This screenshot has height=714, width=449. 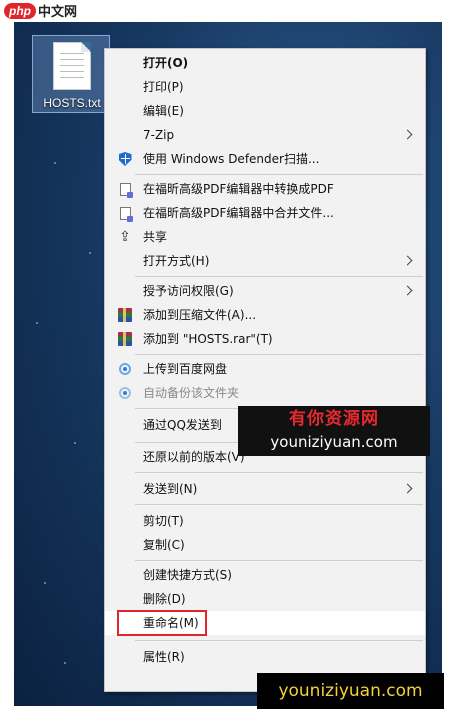 What do you see at coordinates (334, 431) in the screenshot?
I see `watermark-banner: 有你资源网 youniziyuan.com` at bounding box center [334, 431].